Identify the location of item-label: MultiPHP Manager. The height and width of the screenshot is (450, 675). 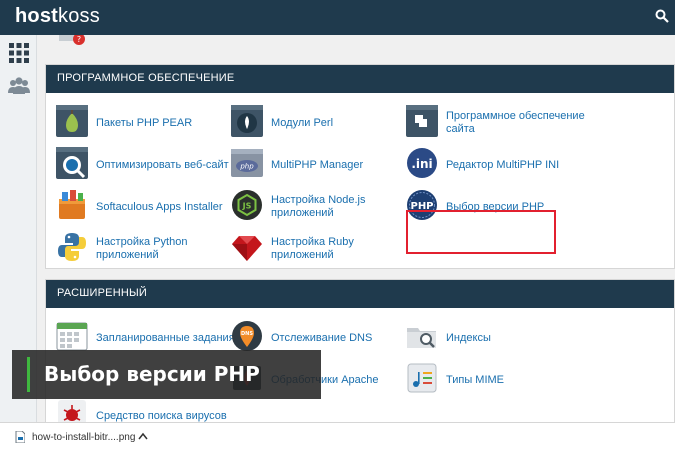
(317, 164).